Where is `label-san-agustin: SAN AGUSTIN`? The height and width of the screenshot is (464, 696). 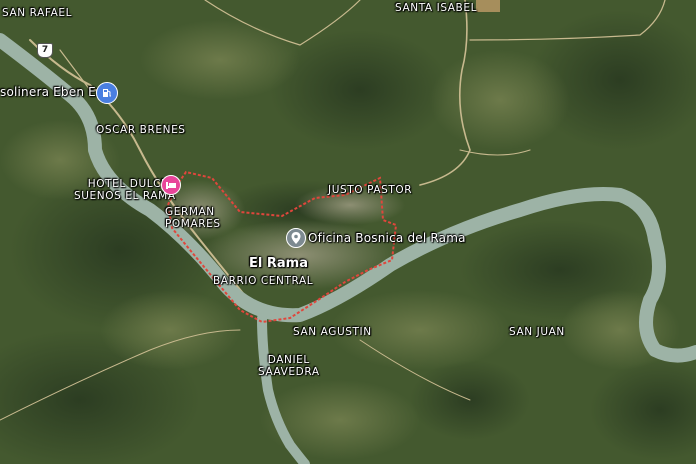 label-san-agustin: SAN AGUSTIN is located at coordinates (332, 332).